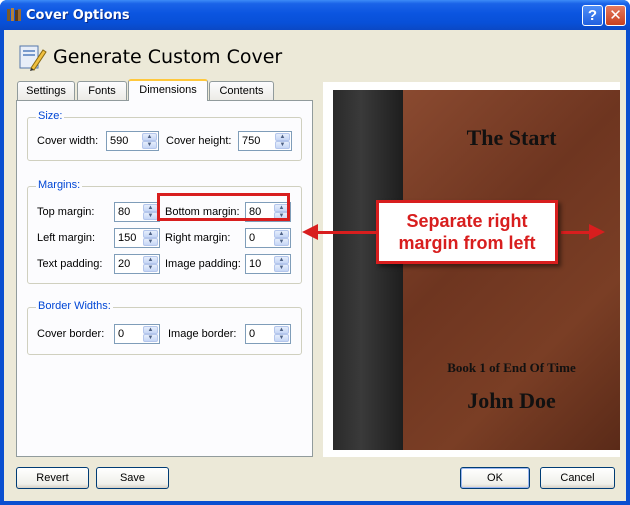 Image resolution: width=630 pixels, height=505 pixels. Describe the element at coordinates (168, 90) in the screenshot. I see `tab-dimensions: Dimensions` at that location.